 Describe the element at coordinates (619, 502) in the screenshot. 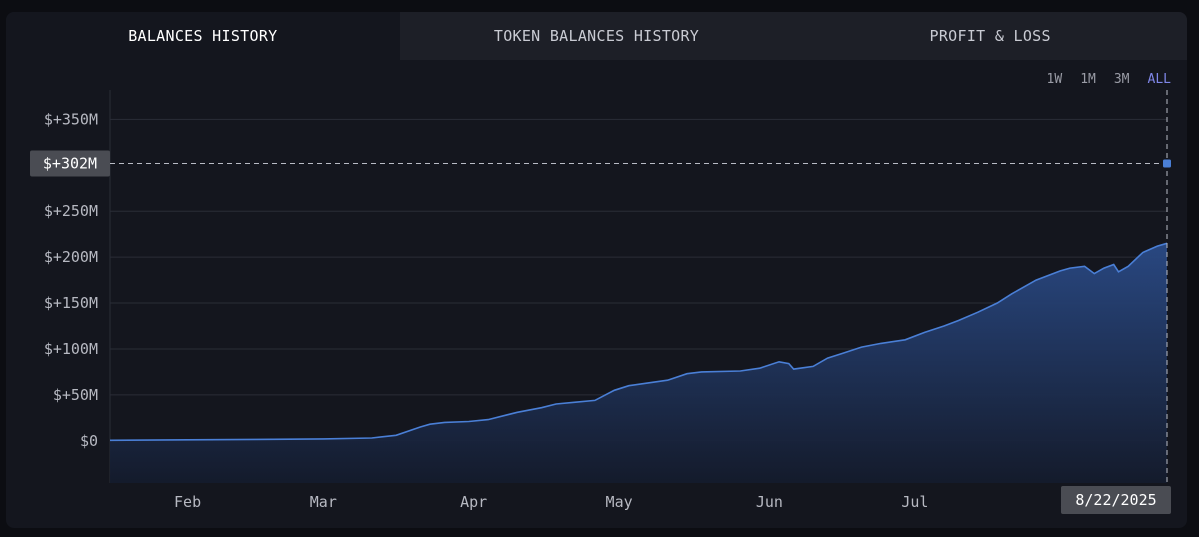

I see `x-tick-label: May` at that location.